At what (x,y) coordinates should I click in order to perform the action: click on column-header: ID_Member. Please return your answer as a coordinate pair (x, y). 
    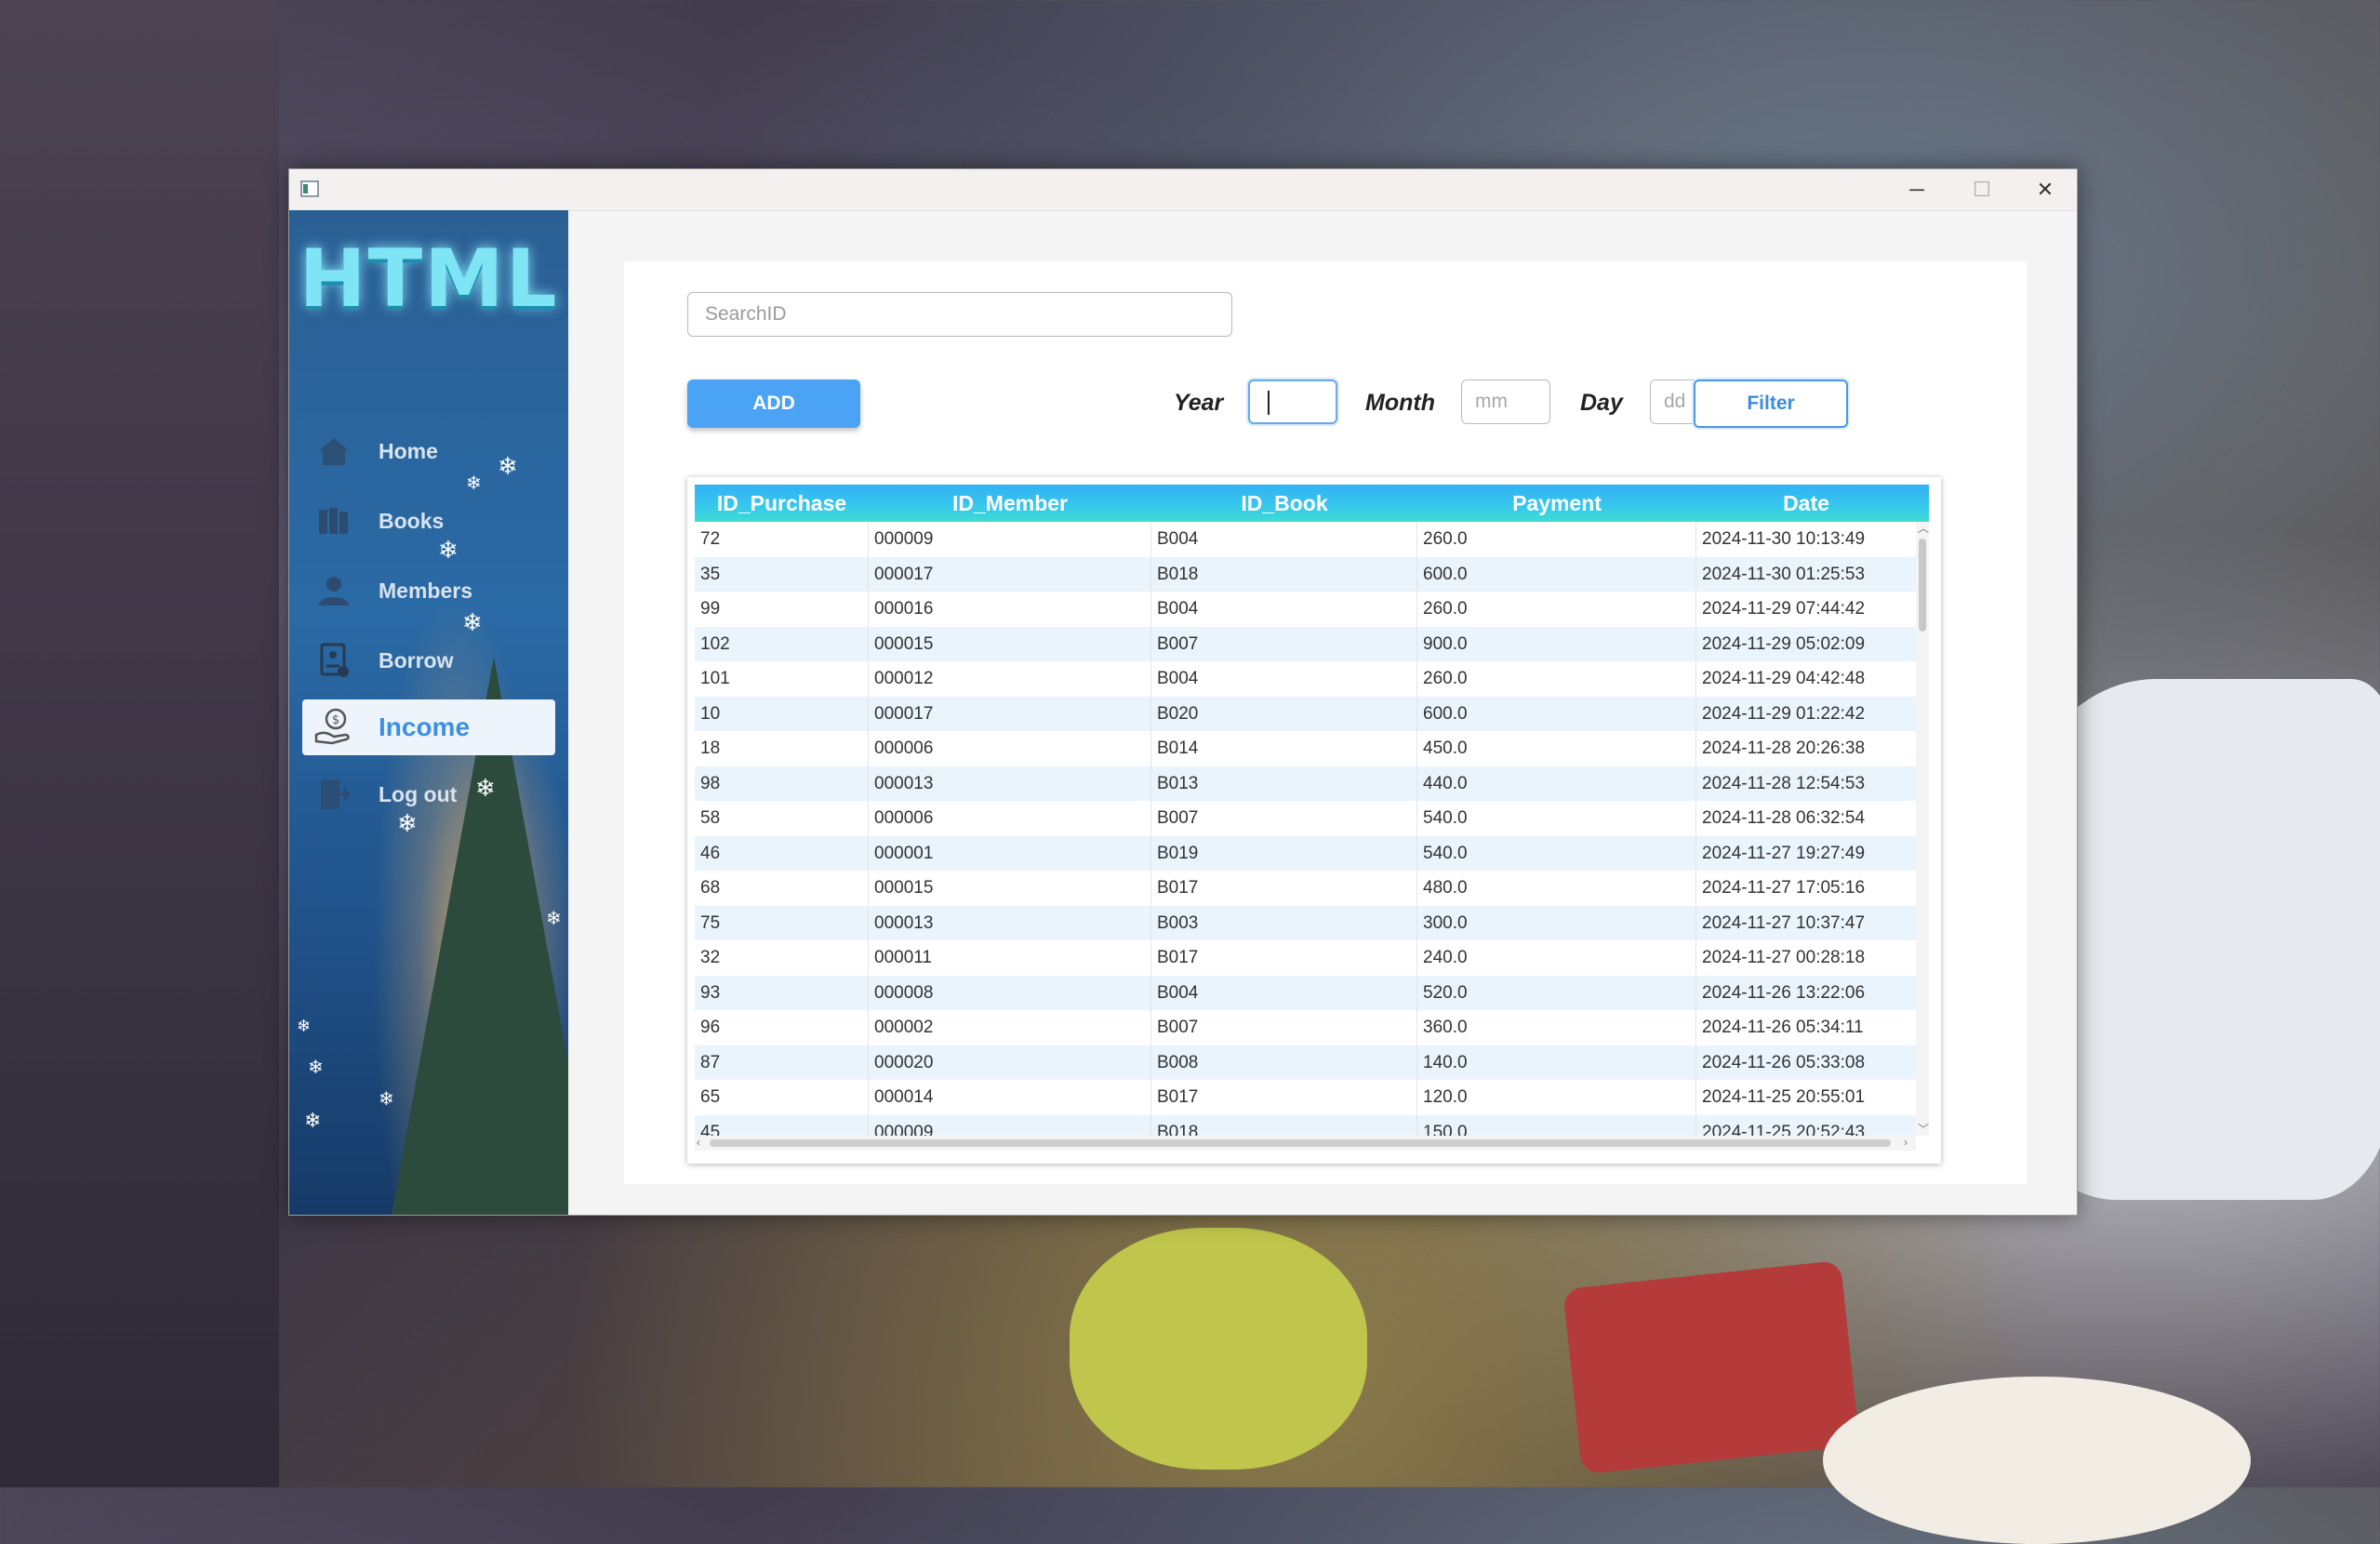
    Looking at the image, I should click on (1010, 504).